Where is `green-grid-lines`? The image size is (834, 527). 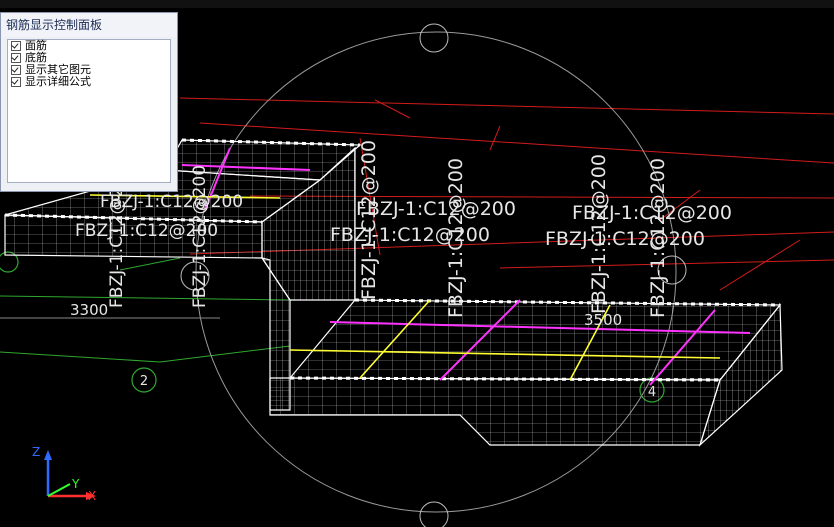 green-grid-lines is located at coordinates (145, 310).